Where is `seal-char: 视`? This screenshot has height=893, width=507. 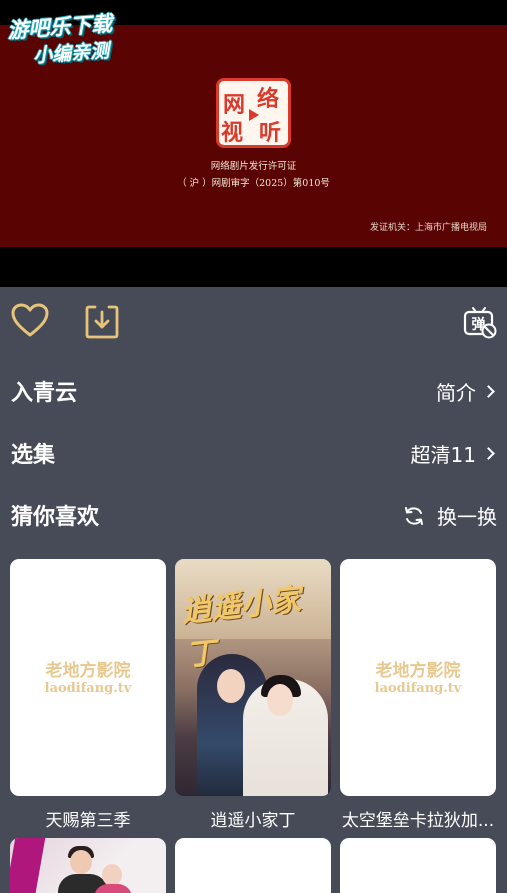 seal-char: 视 is located at coordinates (232, 133).